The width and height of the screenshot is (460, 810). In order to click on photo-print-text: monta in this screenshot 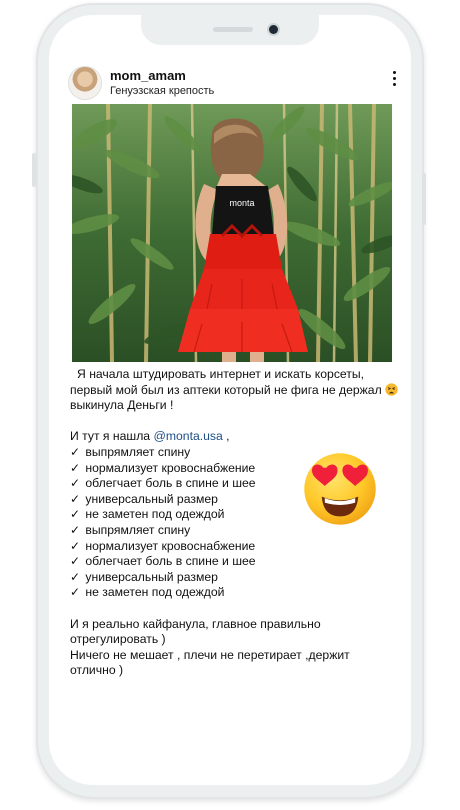, I will do `click(241, 203)`.